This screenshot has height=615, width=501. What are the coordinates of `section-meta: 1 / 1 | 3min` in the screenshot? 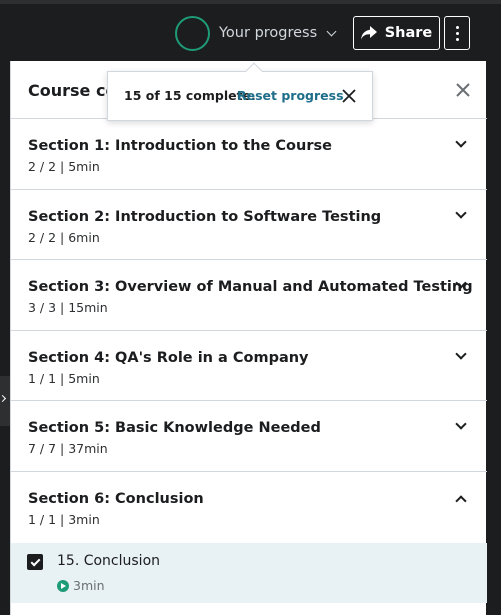 It's located at (64, 519).